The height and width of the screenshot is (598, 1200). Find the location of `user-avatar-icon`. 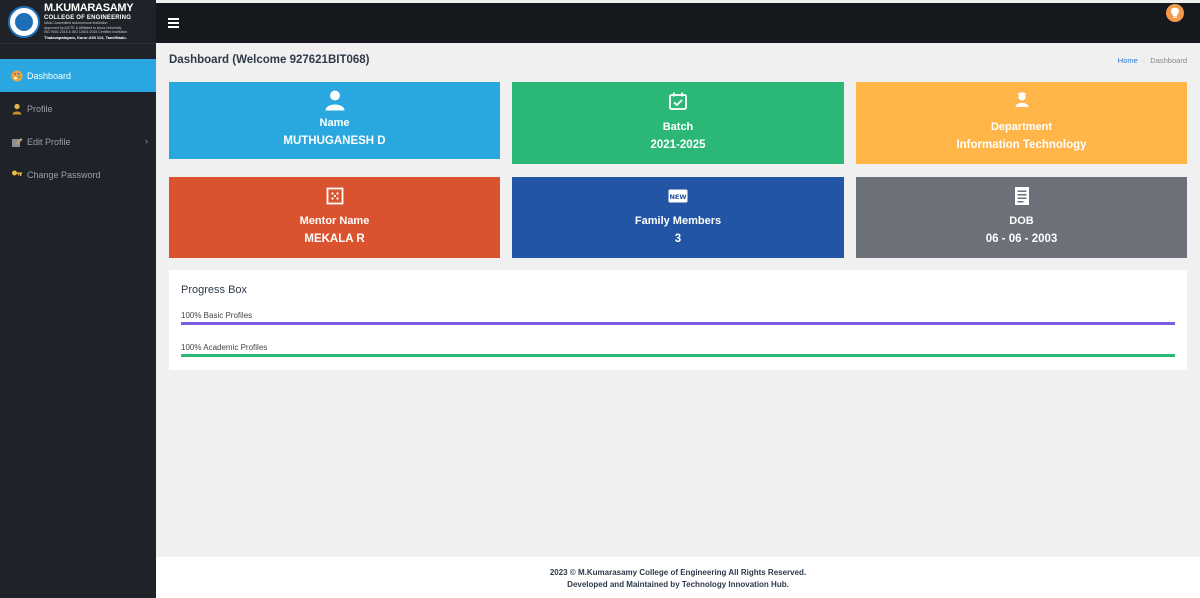

user-avatar-icon is located at coordinates (1175, 13).